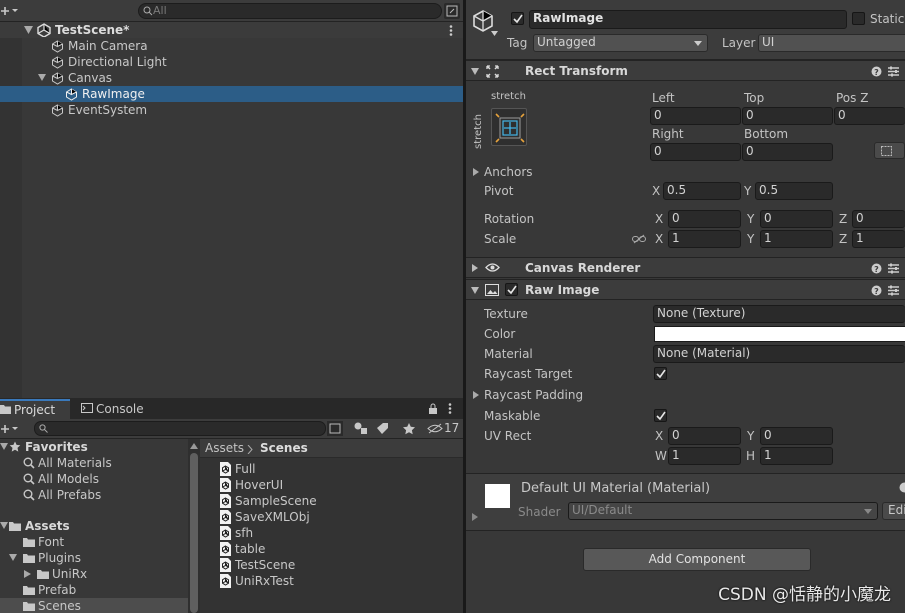  Describe the element at coordinates (902, 487) in the screenshot. I see `help-icon` at that location.